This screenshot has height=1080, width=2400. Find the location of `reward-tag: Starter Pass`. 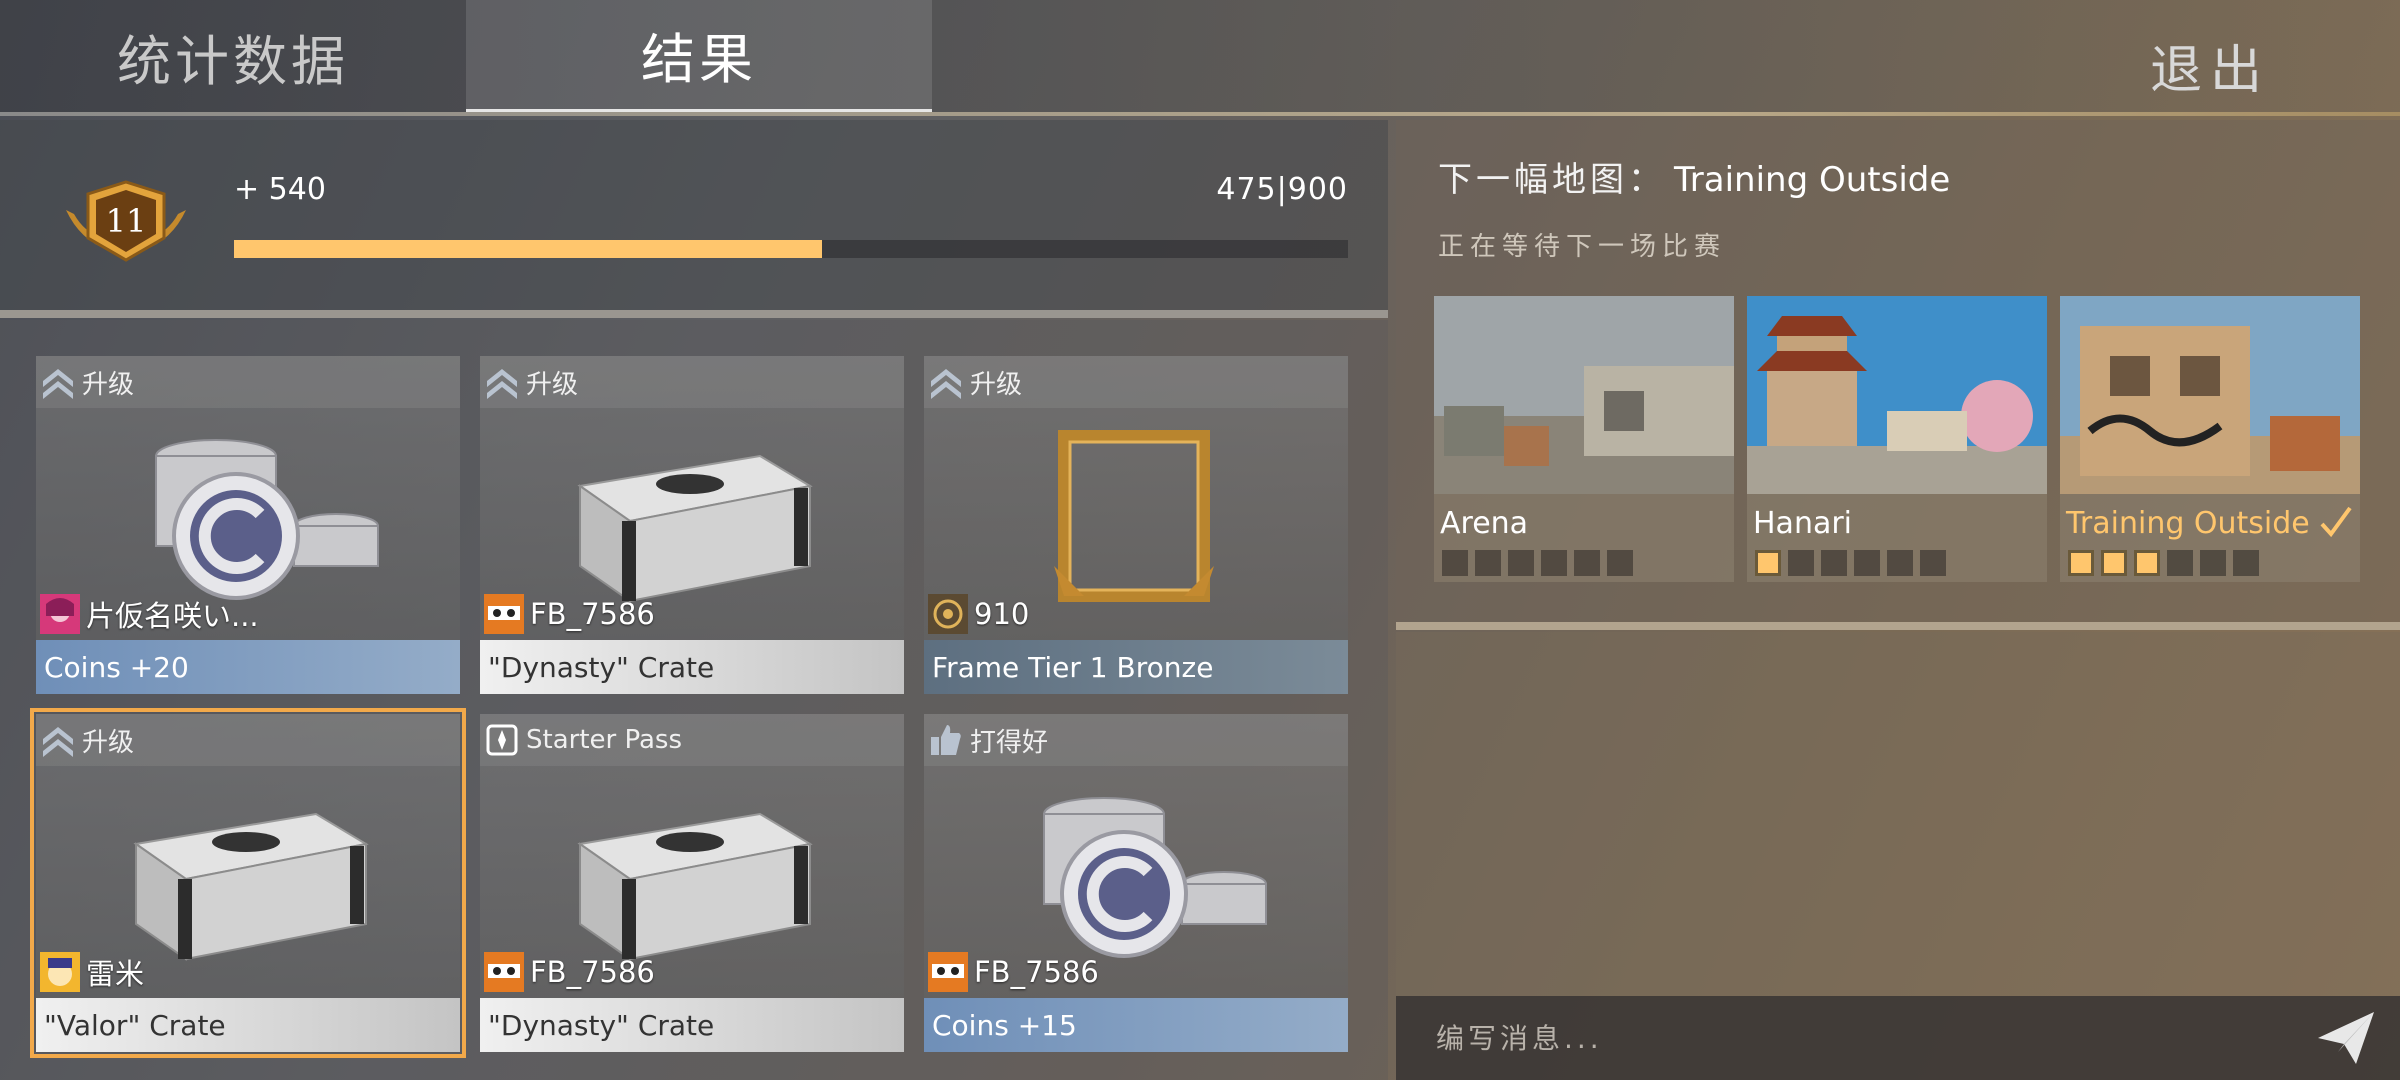

reward-tag: Starter Pass is located at coordinates (604, 740).